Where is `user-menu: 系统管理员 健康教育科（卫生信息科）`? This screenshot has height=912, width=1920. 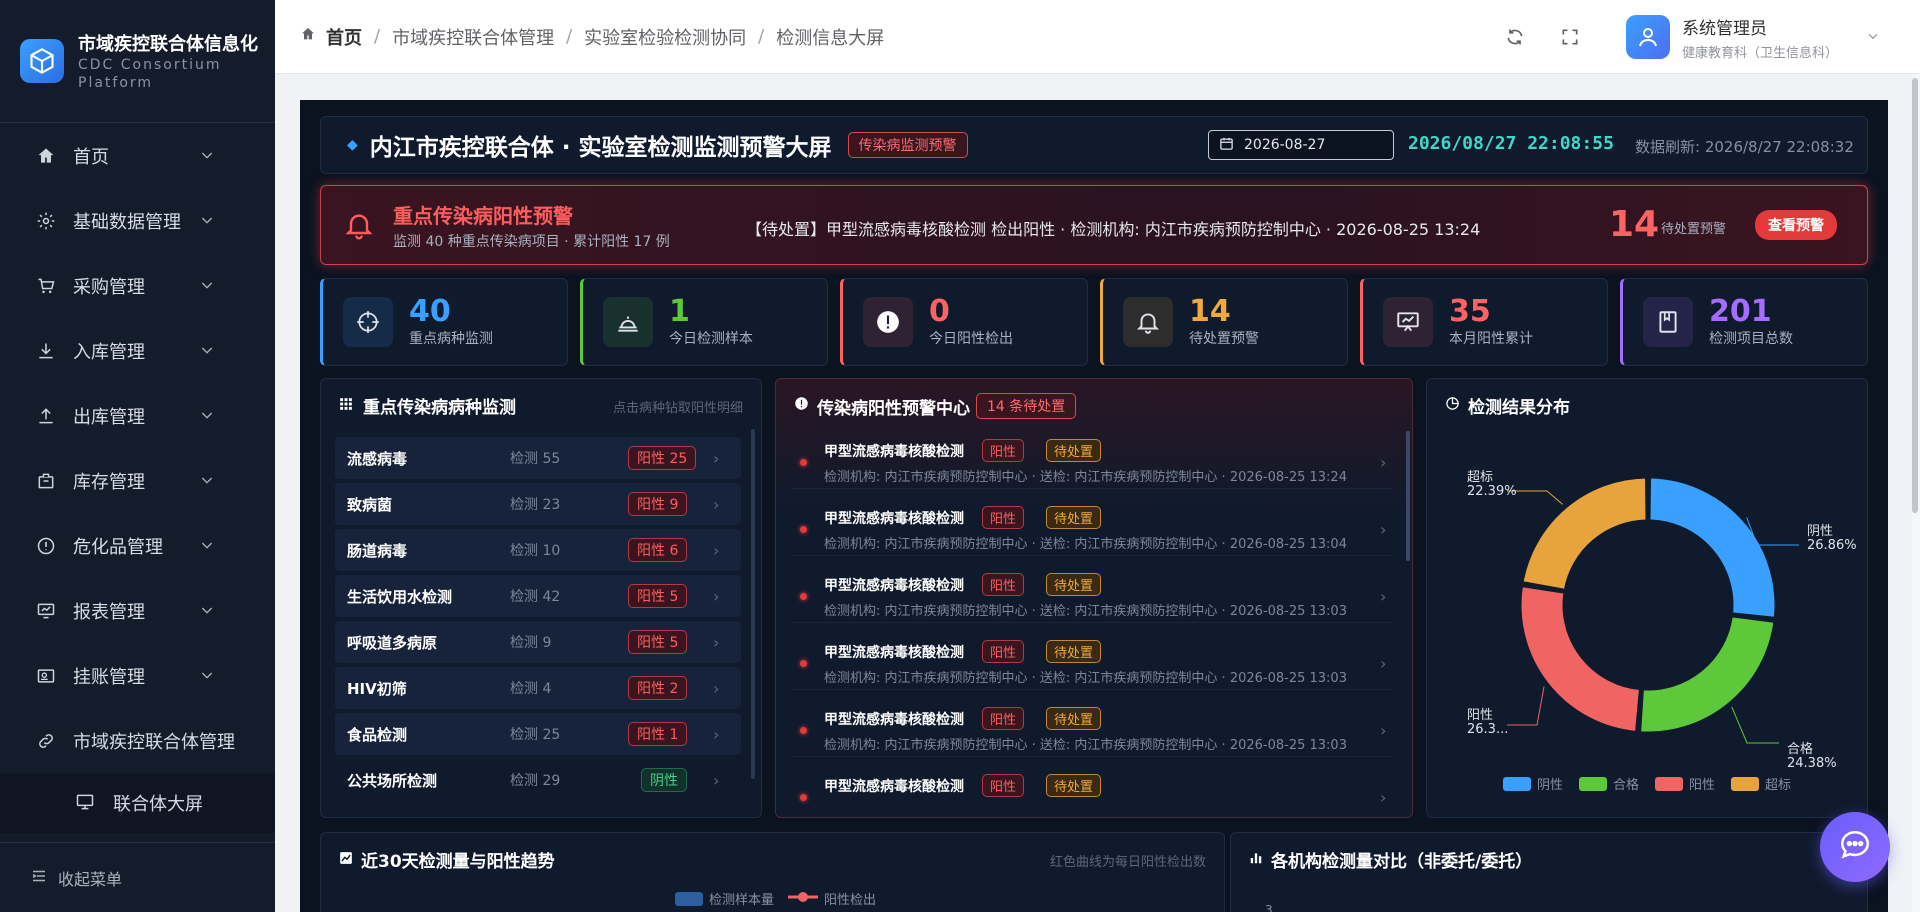 user-menu: 系统管理员 健康教育科（卫生信息科） is located at coordinates (1752, 37).